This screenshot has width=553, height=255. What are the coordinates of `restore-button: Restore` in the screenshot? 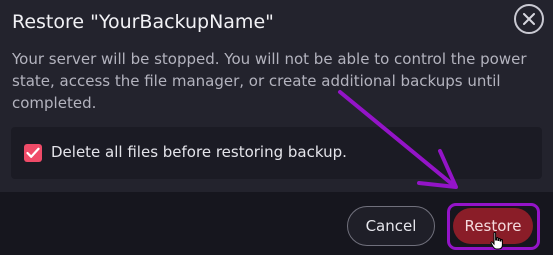 It's located at (493, 226).